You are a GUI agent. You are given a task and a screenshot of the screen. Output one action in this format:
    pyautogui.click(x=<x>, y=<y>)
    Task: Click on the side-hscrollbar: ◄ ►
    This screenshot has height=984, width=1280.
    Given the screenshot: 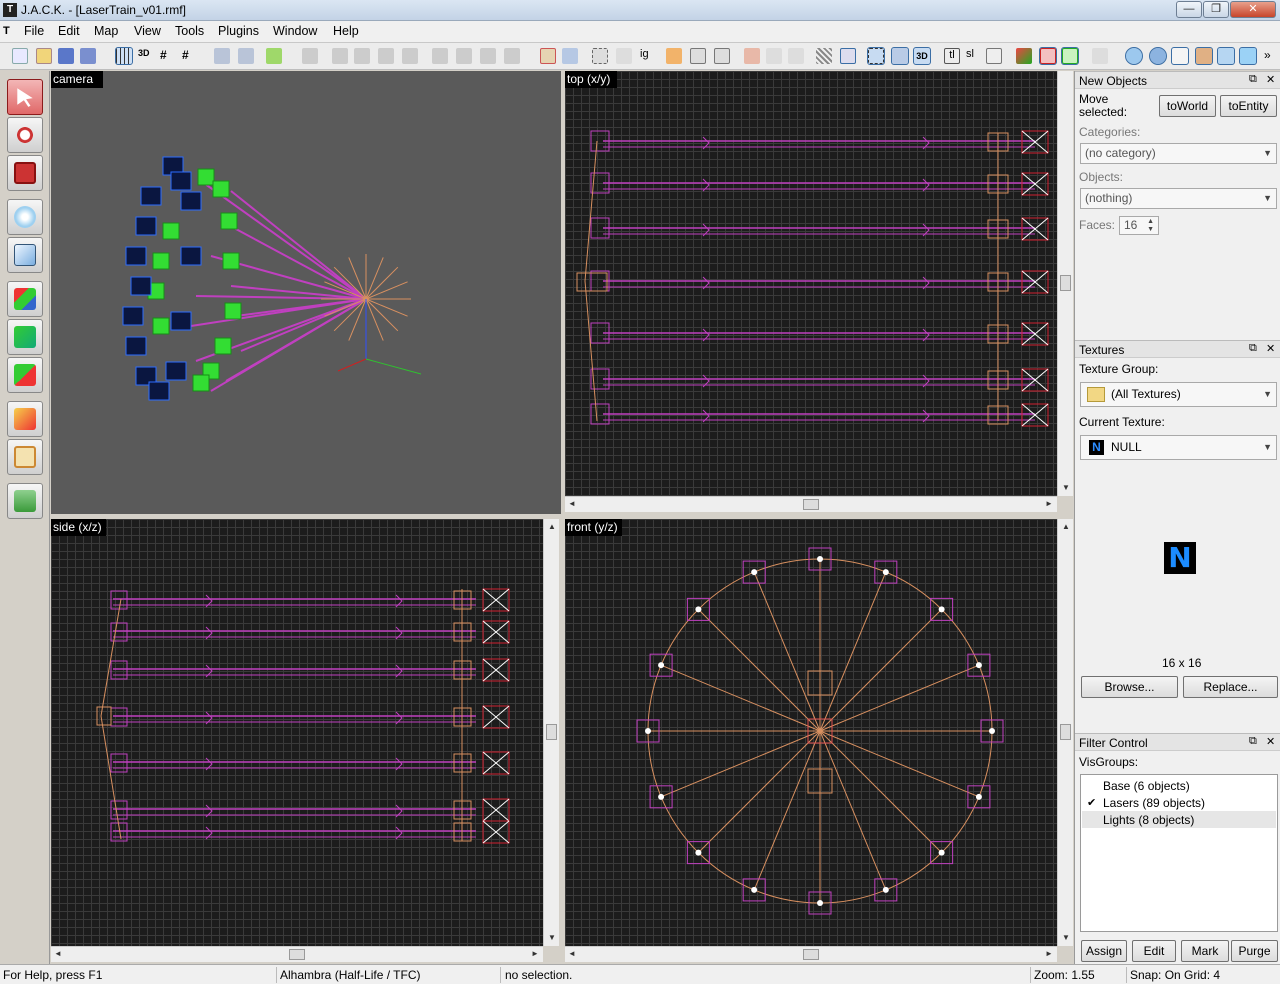 What is the action you would take?
    pyautogui.click(x=297, y=954)
    